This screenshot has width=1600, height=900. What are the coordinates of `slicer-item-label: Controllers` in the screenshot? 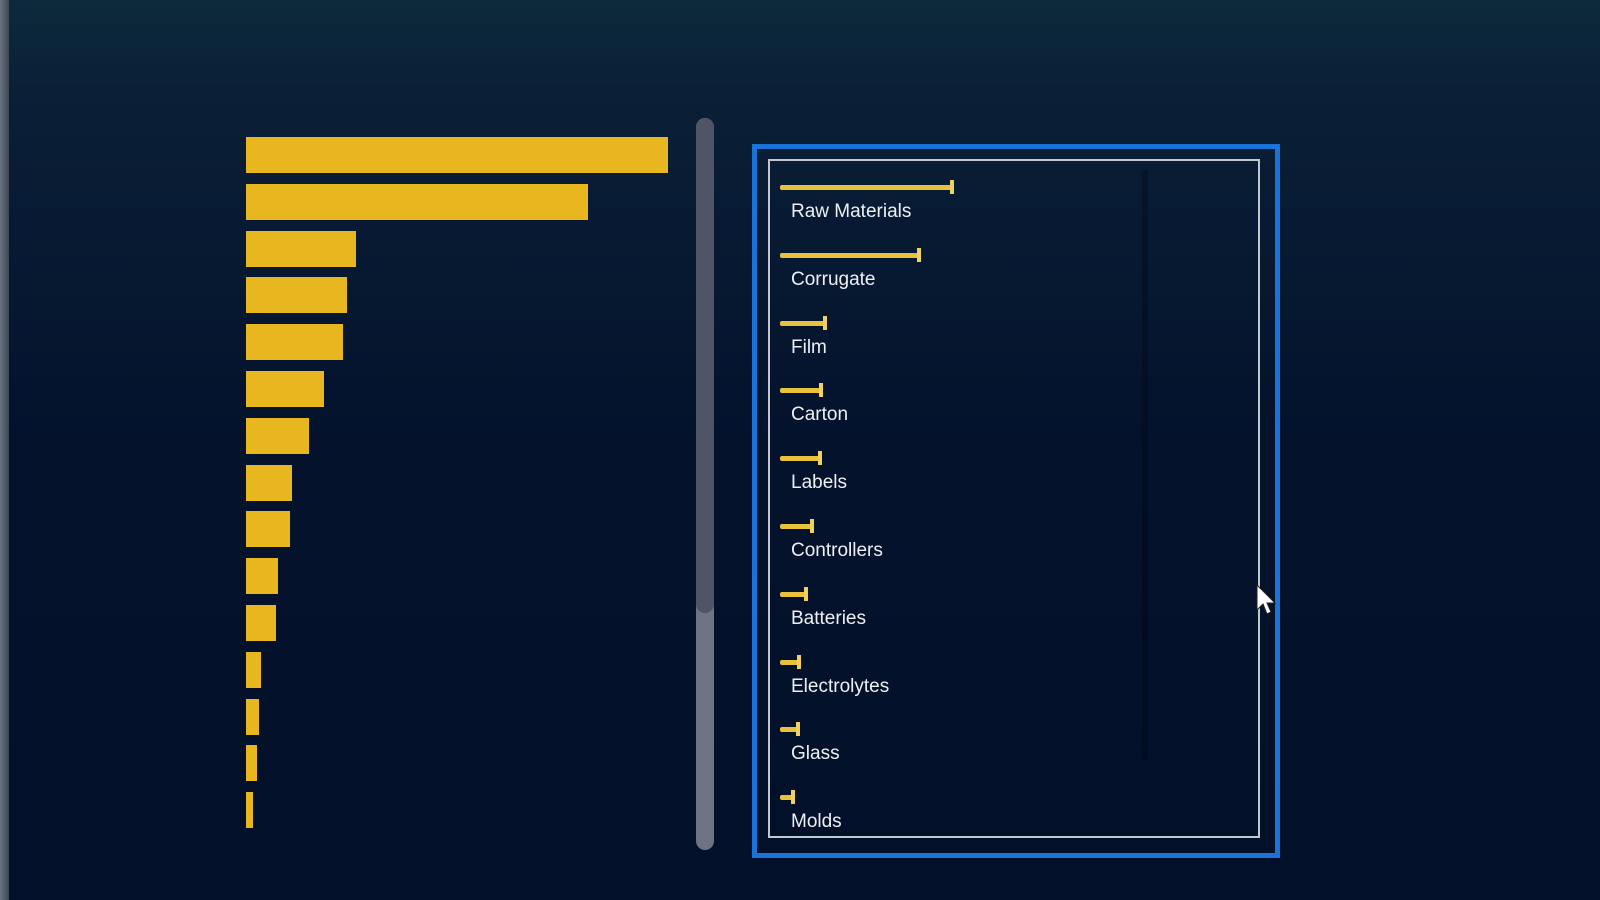 It's located at (837, 551).